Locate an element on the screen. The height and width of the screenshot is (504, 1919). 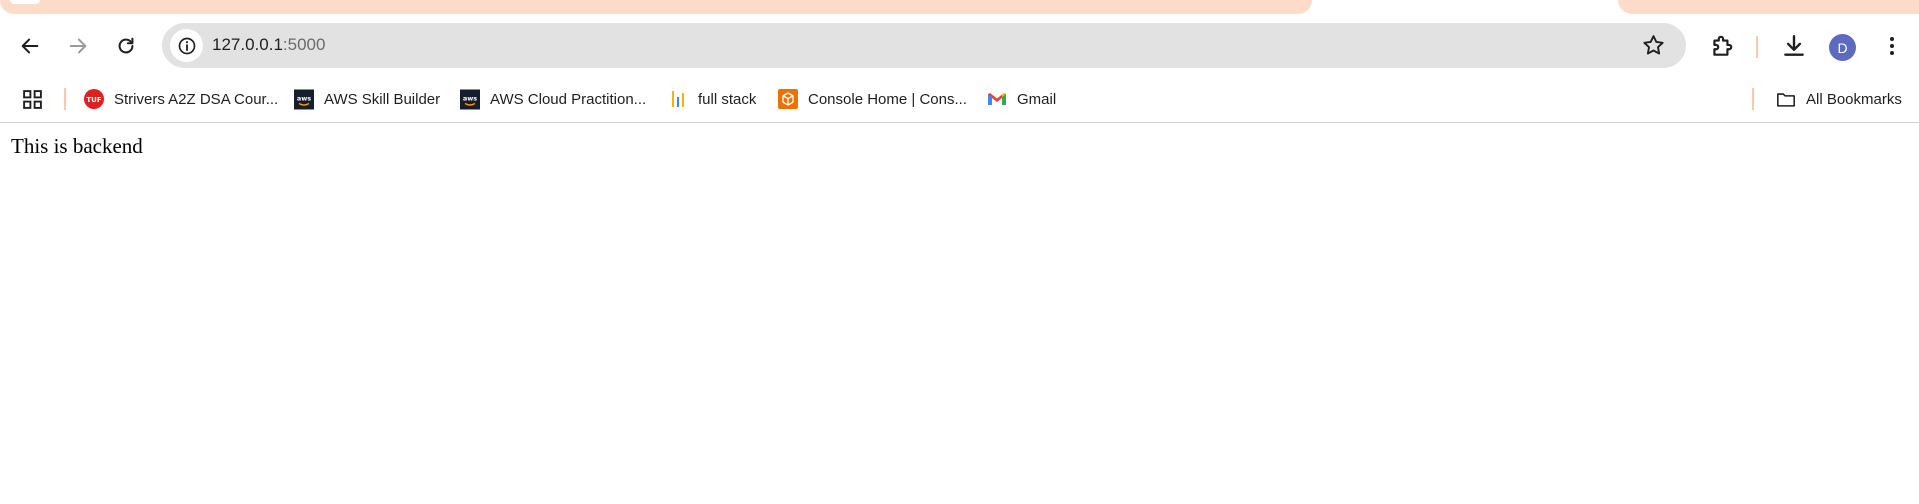
star-icon is located at coordinates (1653, 45).